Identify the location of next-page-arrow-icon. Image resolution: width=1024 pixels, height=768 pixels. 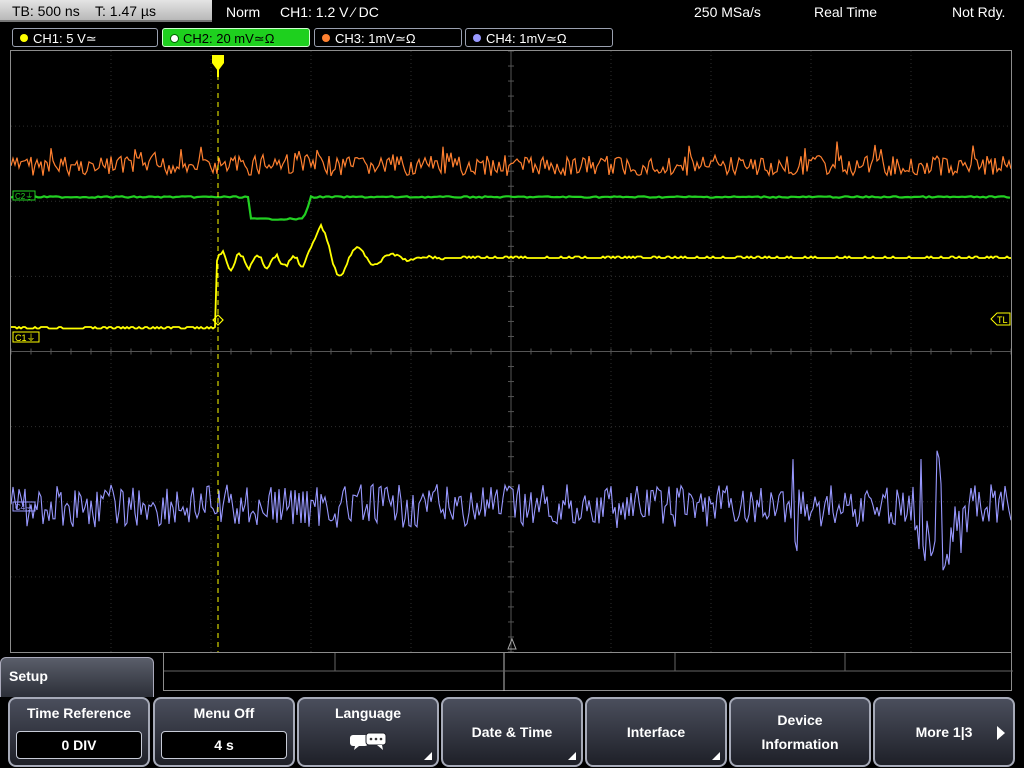
(1001, 733).